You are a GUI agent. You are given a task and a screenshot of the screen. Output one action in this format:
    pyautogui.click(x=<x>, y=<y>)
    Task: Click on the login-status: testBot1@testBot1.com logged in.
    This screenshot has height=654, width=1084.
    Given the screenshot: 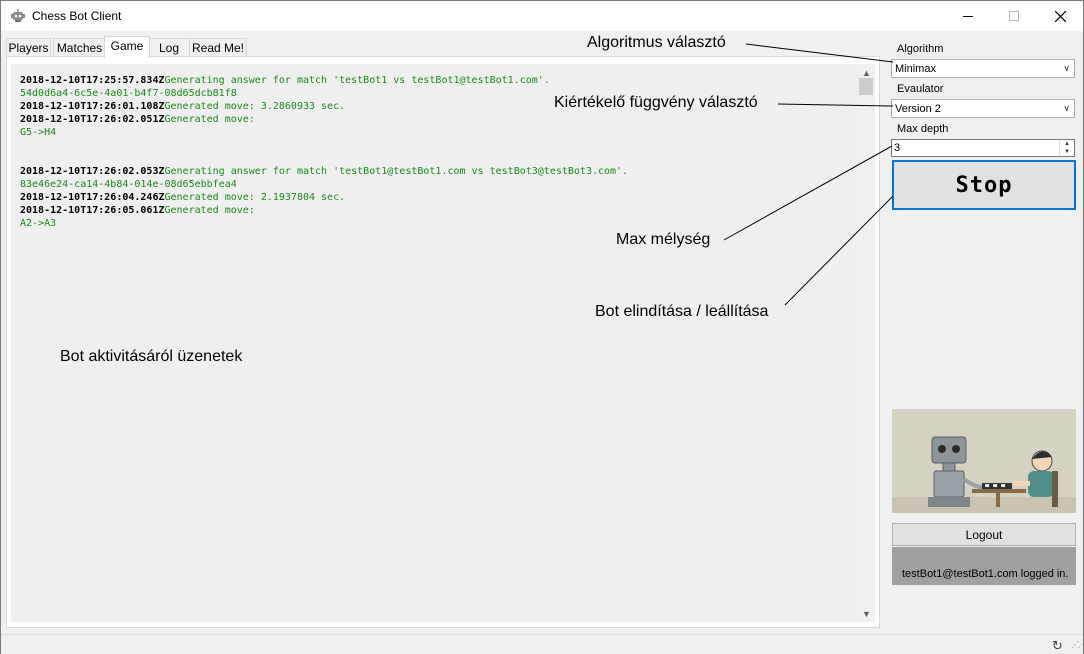 What is the action you would take?
    pyautogui.click(x=985, y=574)
    